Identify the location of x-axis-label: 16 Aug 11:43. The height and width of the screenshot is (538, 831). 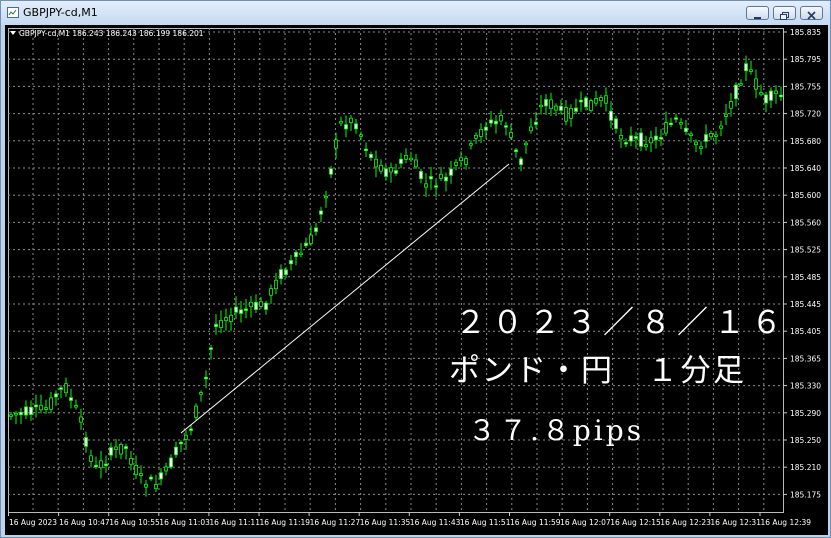
(435, 522).